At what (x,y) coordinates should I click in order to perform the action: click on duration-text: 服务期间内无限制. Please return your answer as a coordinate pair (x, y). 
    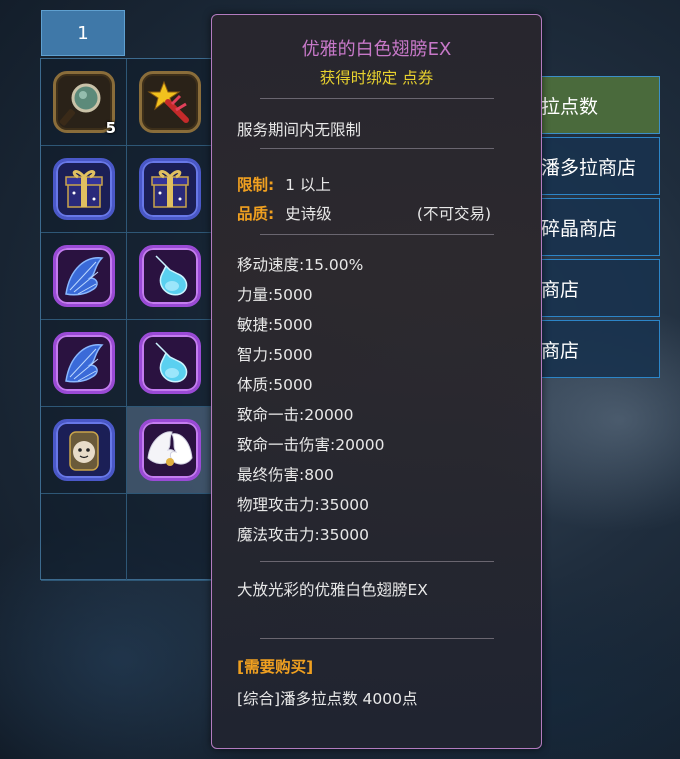
    Looking at the image, I should click on (299, 130).